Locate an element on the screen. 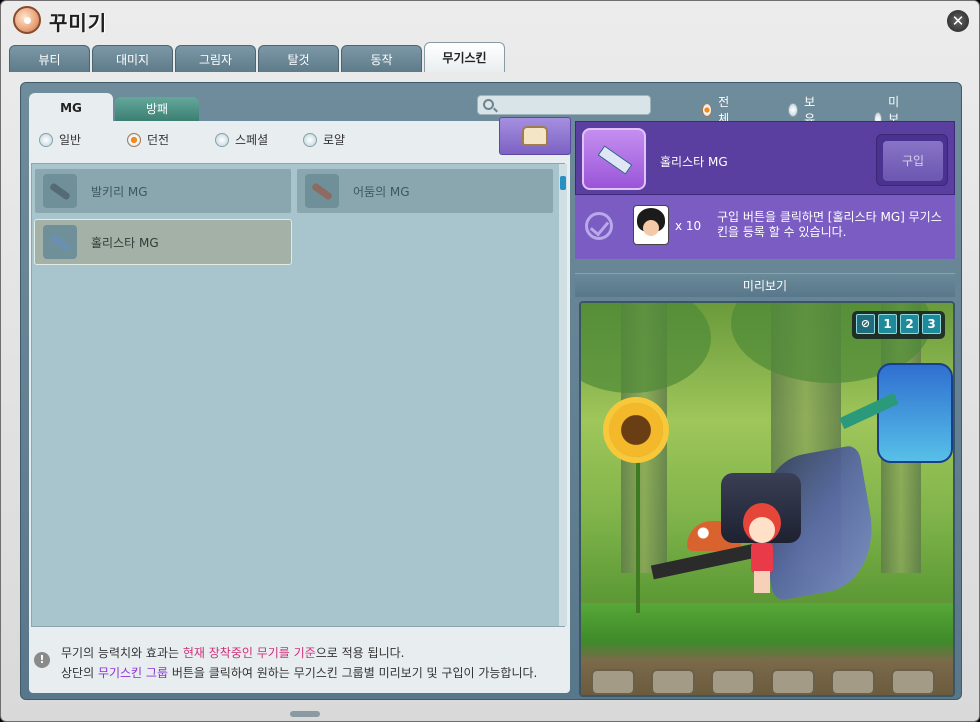  requirement-count: x 10 is located at coordinates (688, 226).